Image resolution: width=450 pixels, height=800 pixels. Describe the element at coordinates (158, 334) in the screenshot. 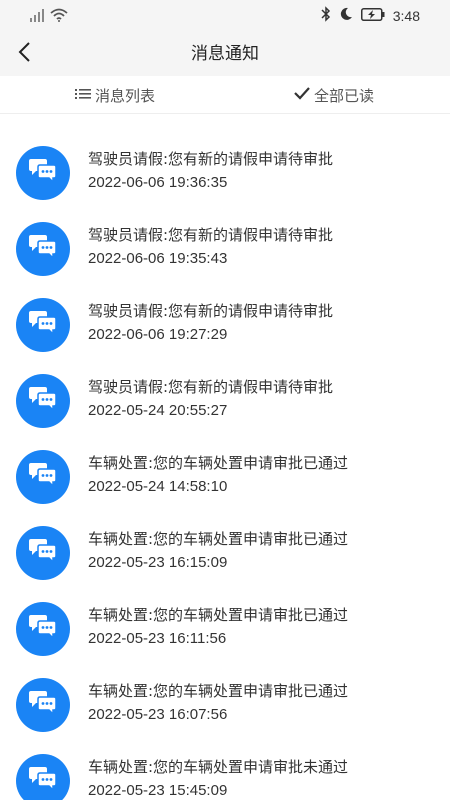

I see `message-time: 2022-06-06 19:27:29` at that location.